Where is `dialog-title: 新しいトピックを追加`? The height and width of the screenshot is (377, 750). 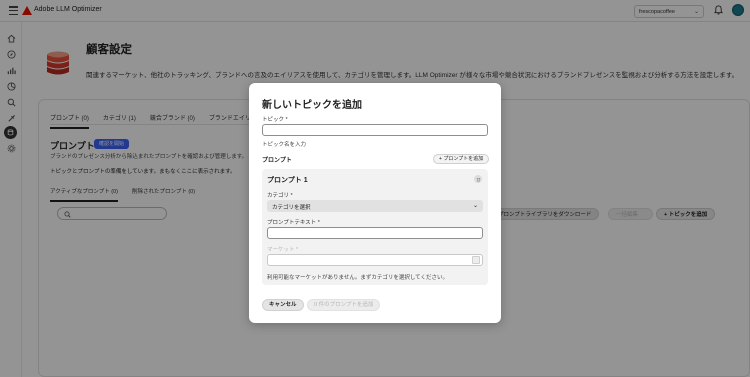 dialog-title: 新しいトピックを追加 is located at coordinates (312, 105).